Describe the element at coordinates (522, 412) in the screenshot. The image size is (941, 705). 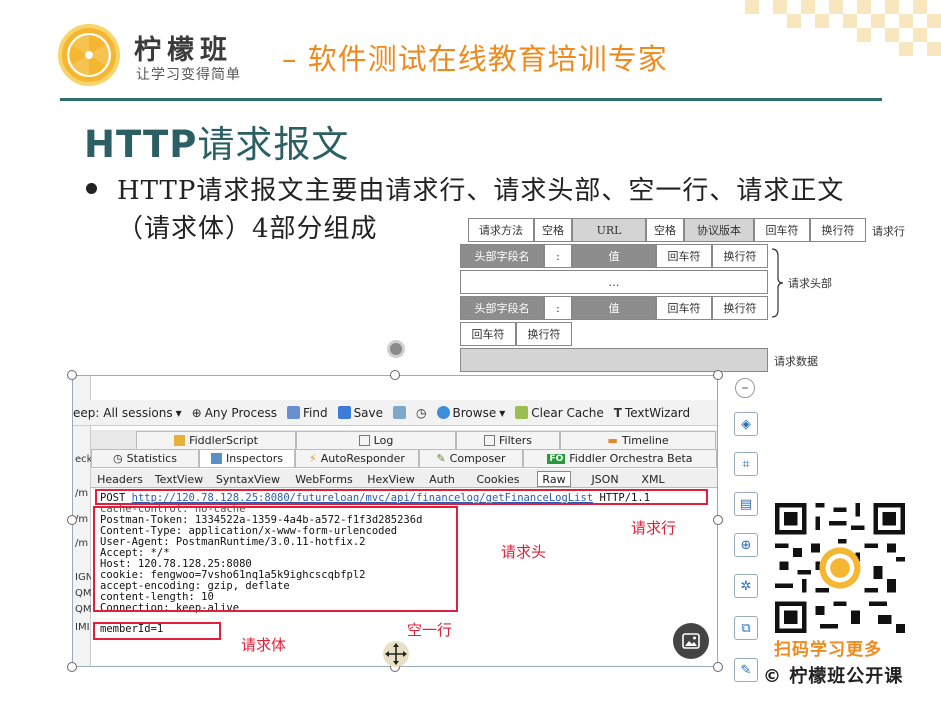
I see `clear-icon` at that location.